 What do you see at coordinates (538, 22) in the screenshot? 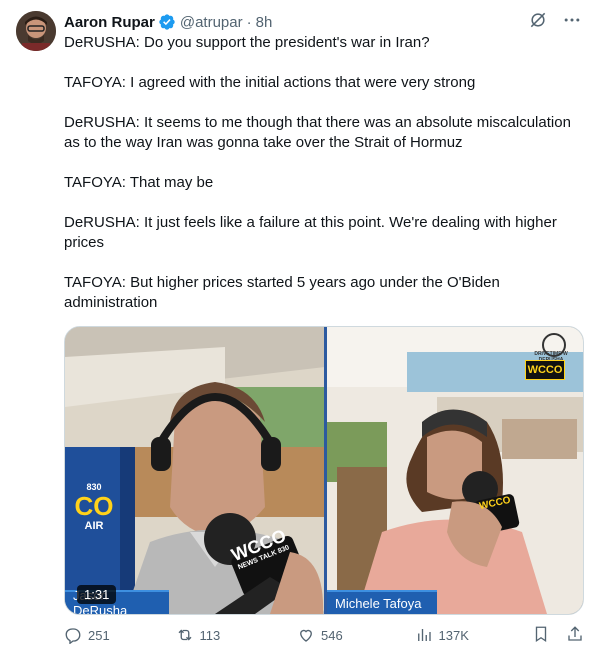
I see `grok-icon` at bounding box center [538, 22].